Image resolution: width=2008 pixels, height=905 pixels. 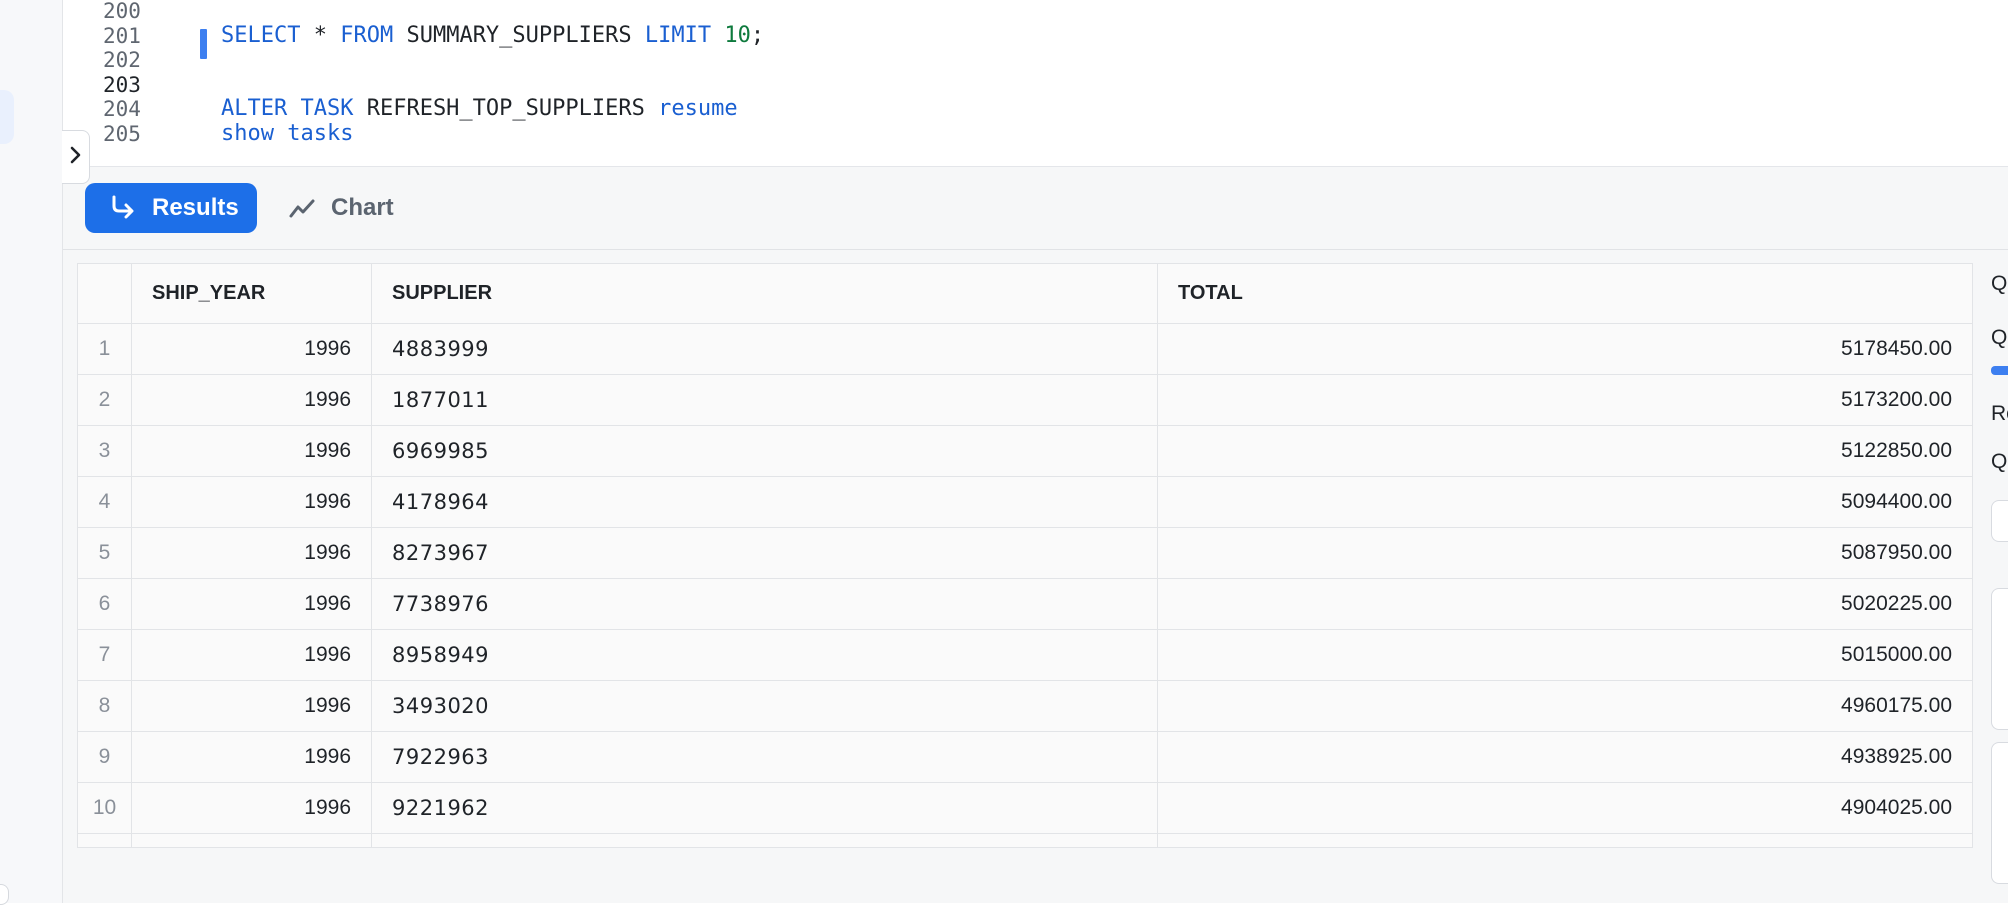 I want to click on table-row-partial, so click(x=1025, y=840).